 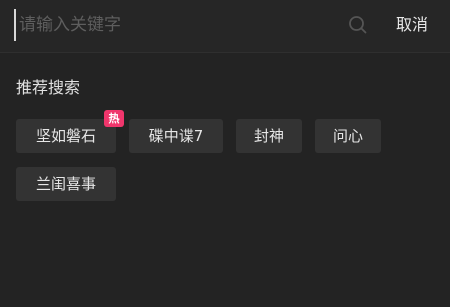 What do you see at coordinates (114, 118) in the screenshot?
I see `hot-badge: 热` at bounding box center [114, 118].